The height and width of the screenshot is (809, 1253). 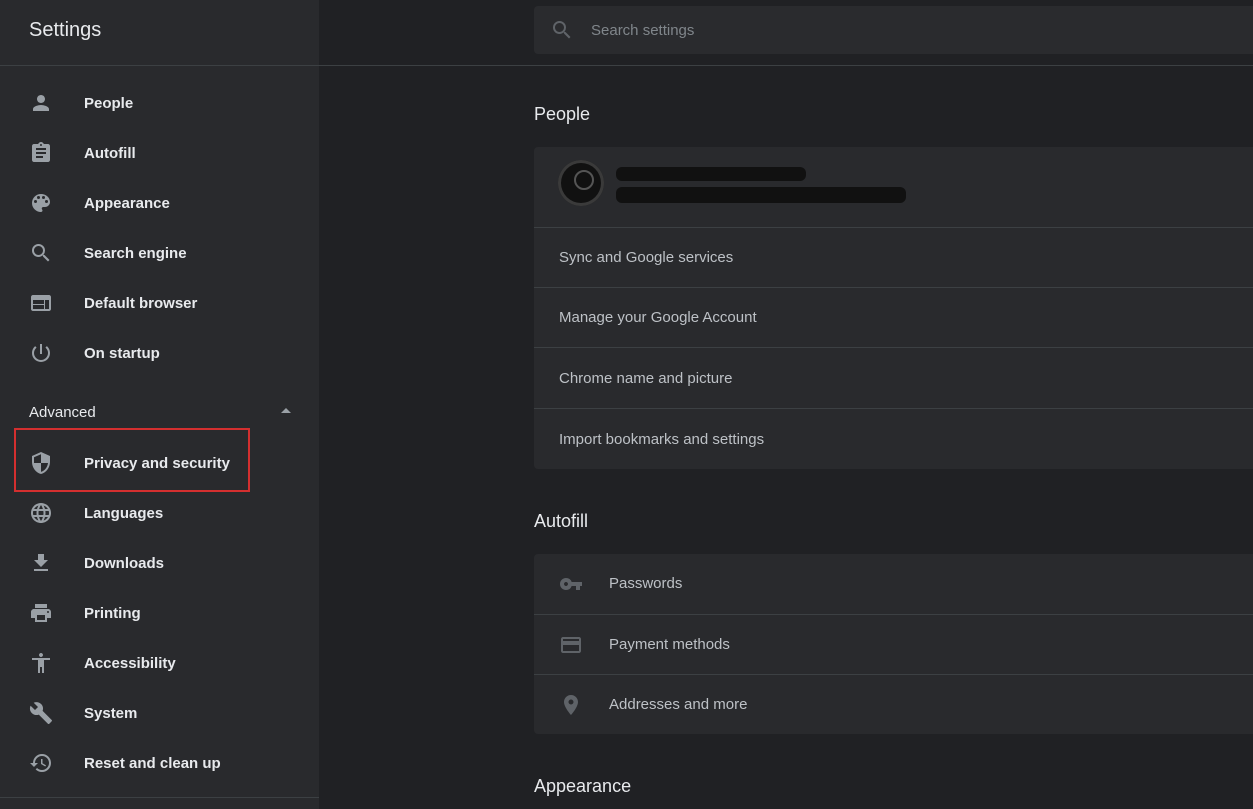 I want to click on sidebar-item-label: People, so click(x=109, y=103).